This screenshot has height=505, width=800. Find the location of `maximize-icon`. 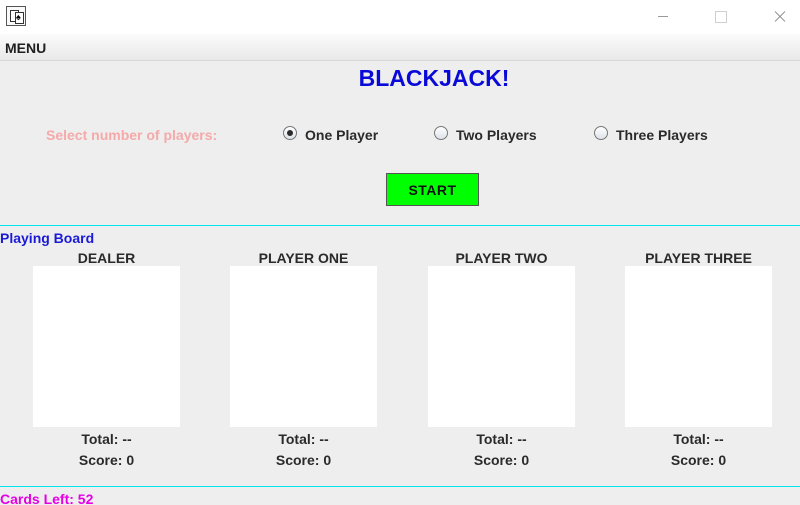

maximize-icon is located at coordinates (721, 17).